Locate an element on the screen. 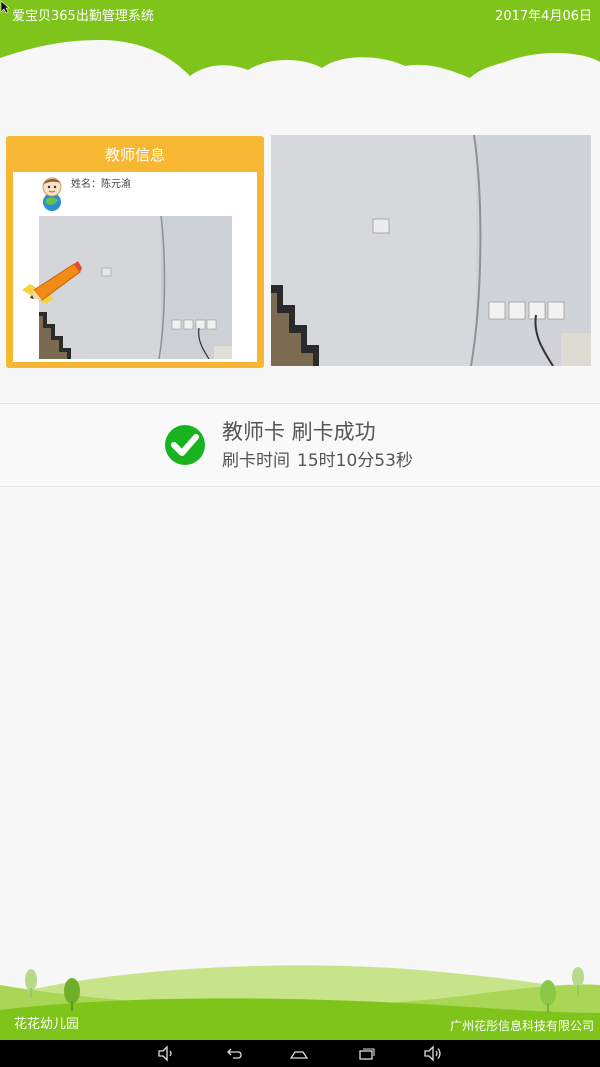 This screenshot has width=600, height=1067. teacher-name-row: 姓名：陈元渝 is located at coordinates (101, 185).